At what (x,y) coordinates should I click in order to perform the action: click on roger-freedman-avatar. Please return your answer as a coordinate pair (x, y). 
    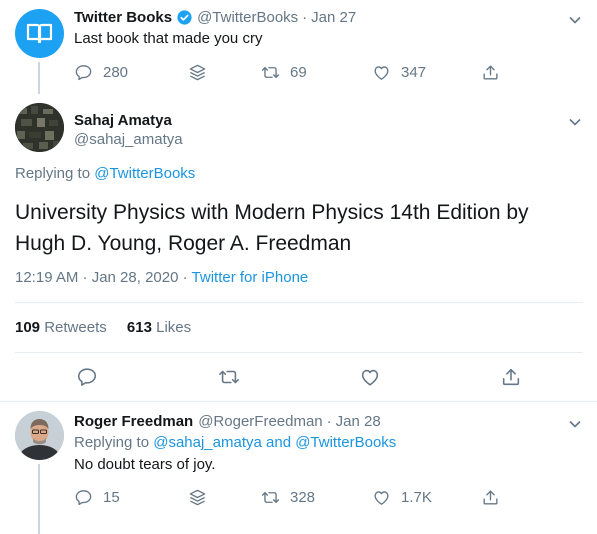
    Looking at the image, I should click on (39, 435).